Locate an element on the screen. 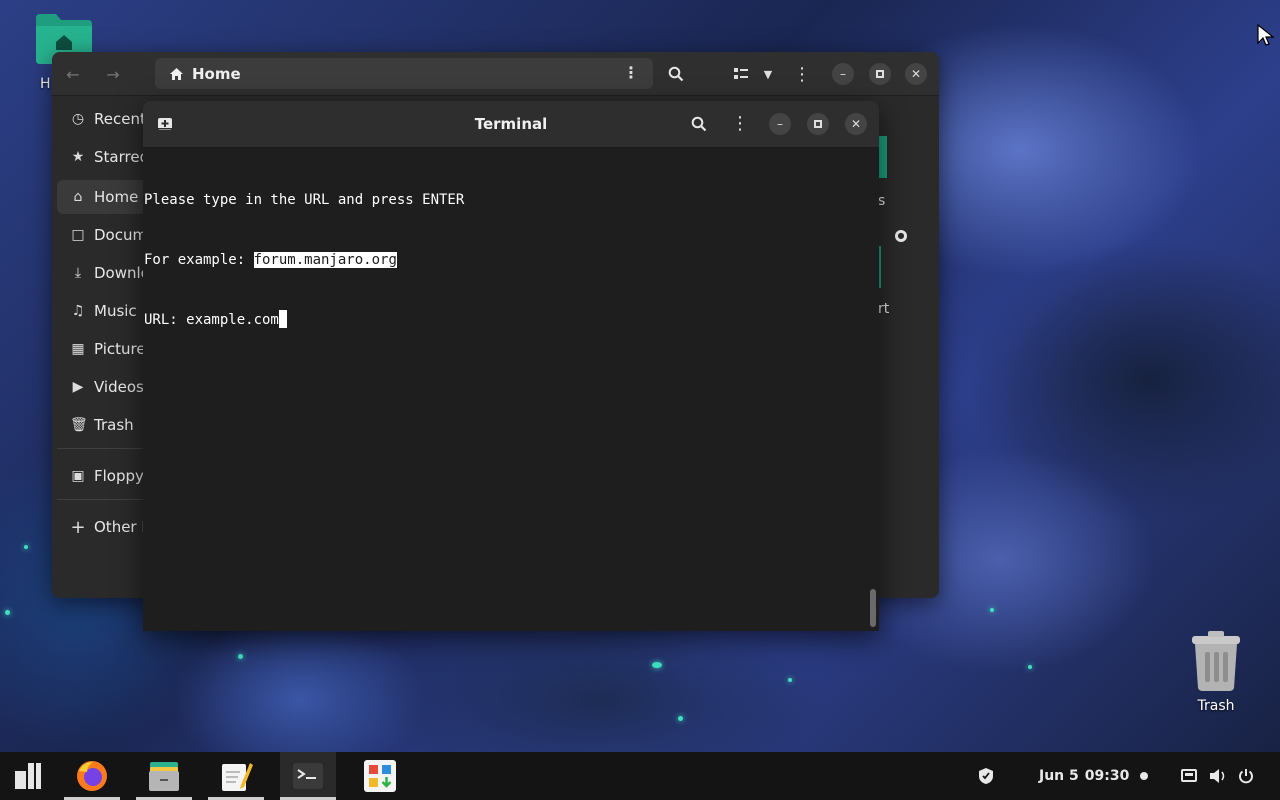  chevron-down-icon: ▼ is located at coordinates (768, 74).